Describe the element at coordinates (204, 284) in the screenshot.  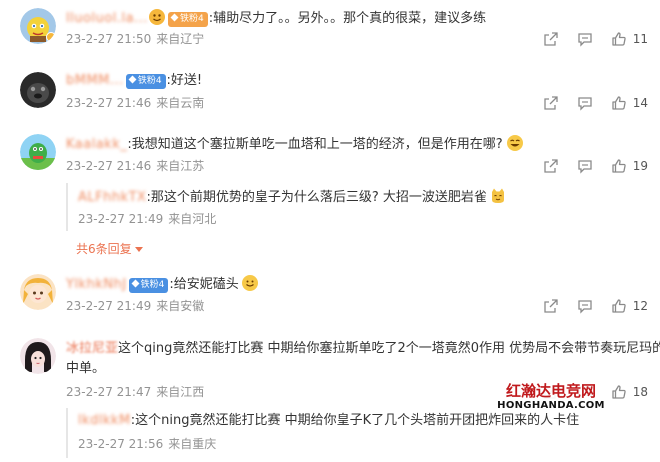
I see `comment-text: :给安妮磕头` at that location.